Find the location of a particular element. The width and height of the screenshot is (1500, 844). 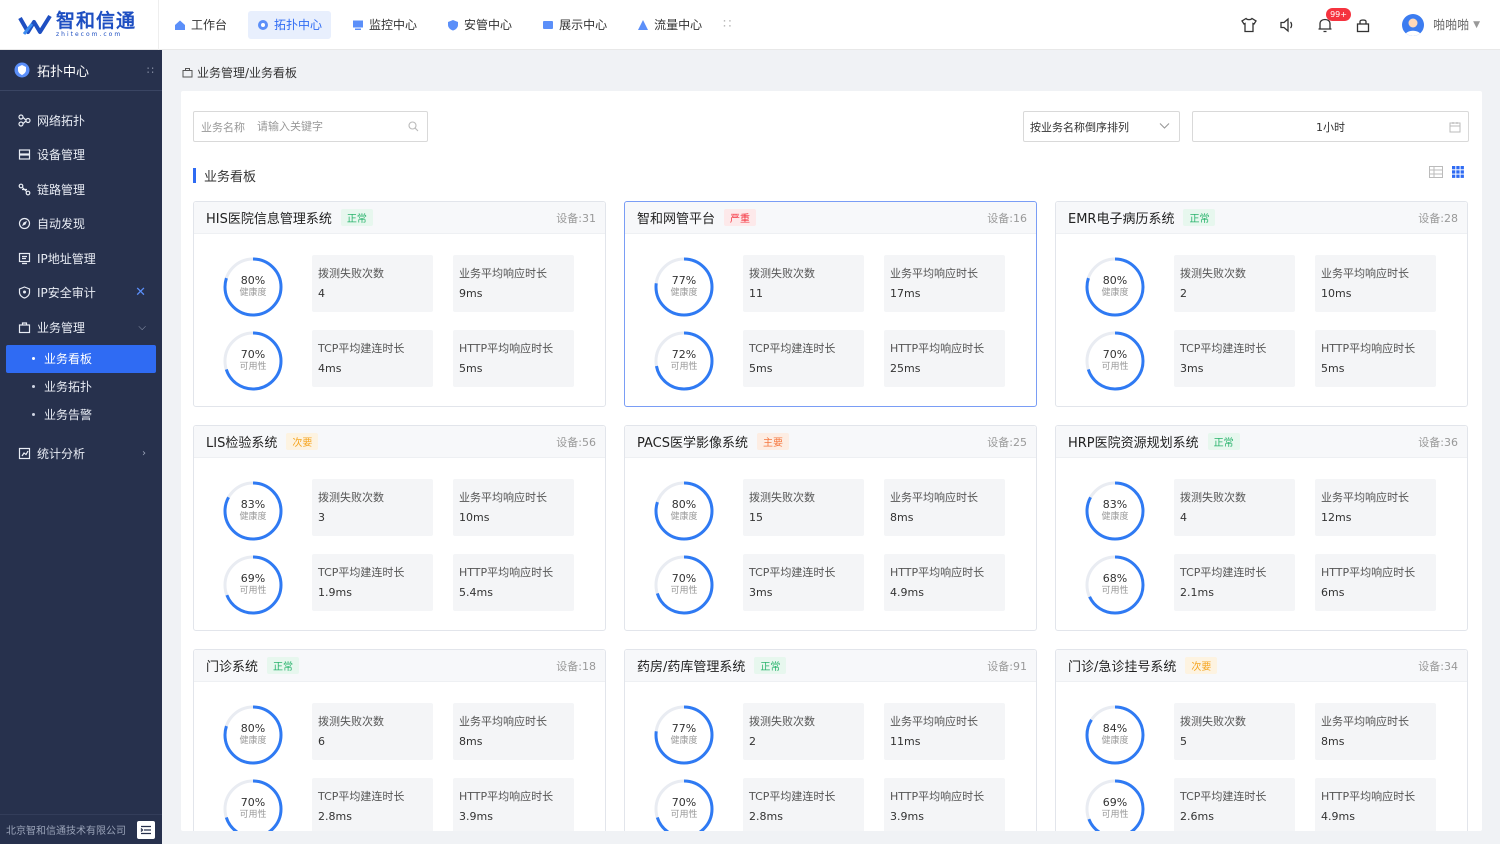

grid-icon: ∷ is located at coordinates (150, 70).